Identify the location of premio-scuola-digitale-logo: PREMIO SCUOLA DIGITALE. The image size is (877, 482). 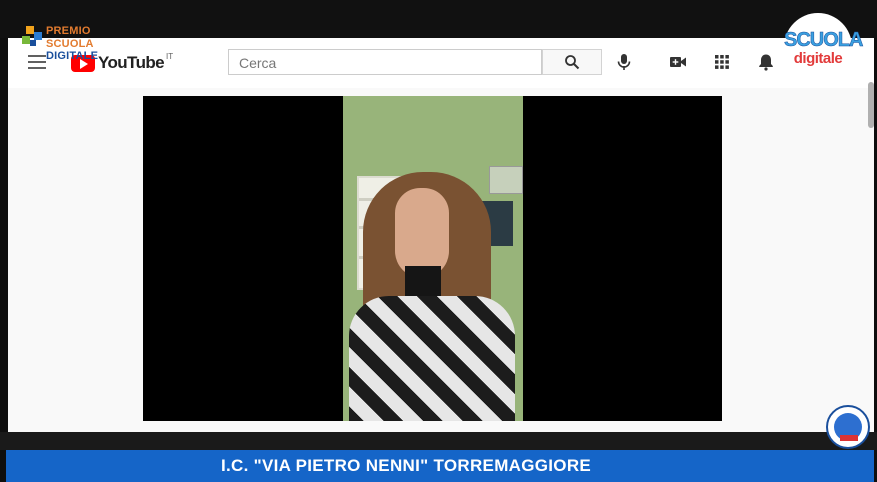
(78, 43).